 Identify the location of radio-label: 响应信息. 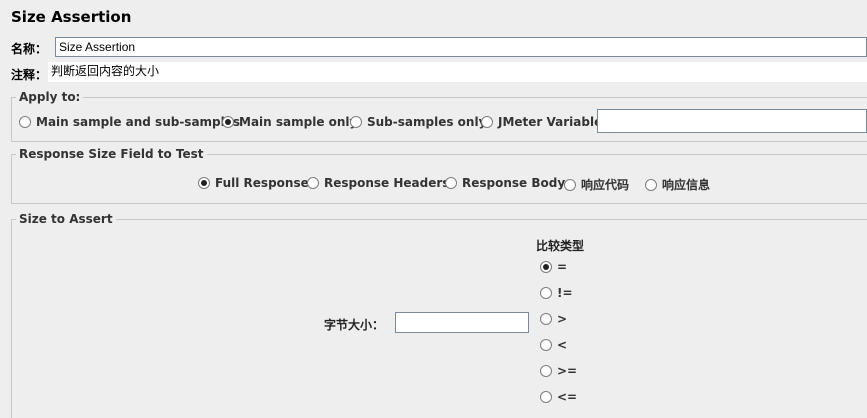
(686, 185).